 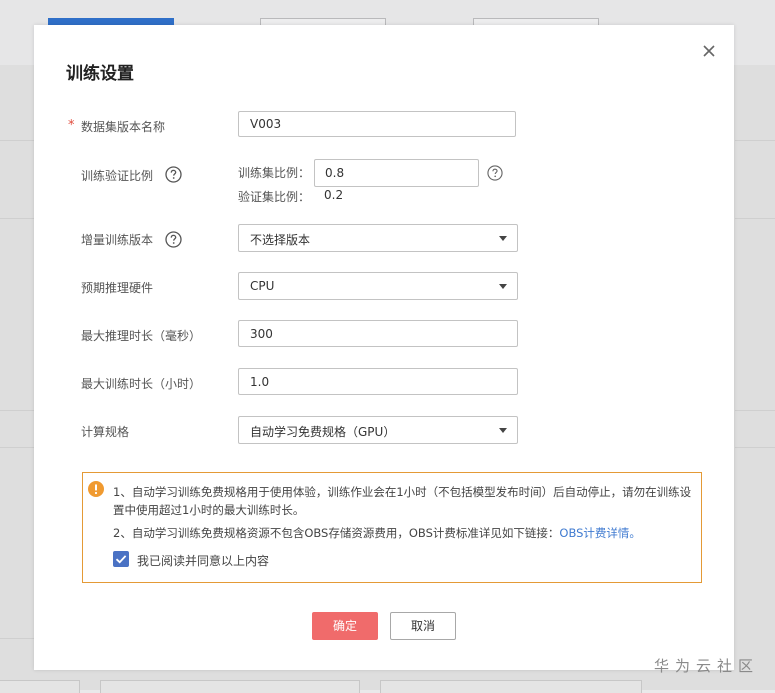 I want to click on confirm-button: 确定, so click(x=345, y=626).